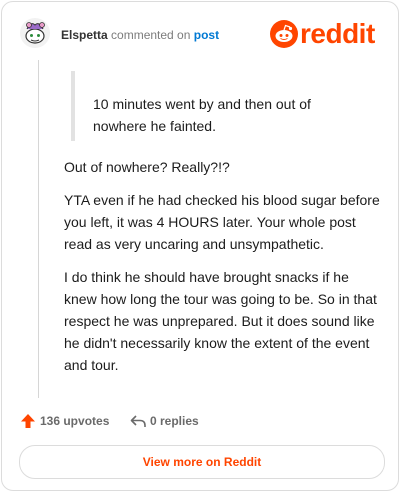  Describe the element at coordinates (138, 421) in the screenshot. I see `reply-arrow-icon` at that location.